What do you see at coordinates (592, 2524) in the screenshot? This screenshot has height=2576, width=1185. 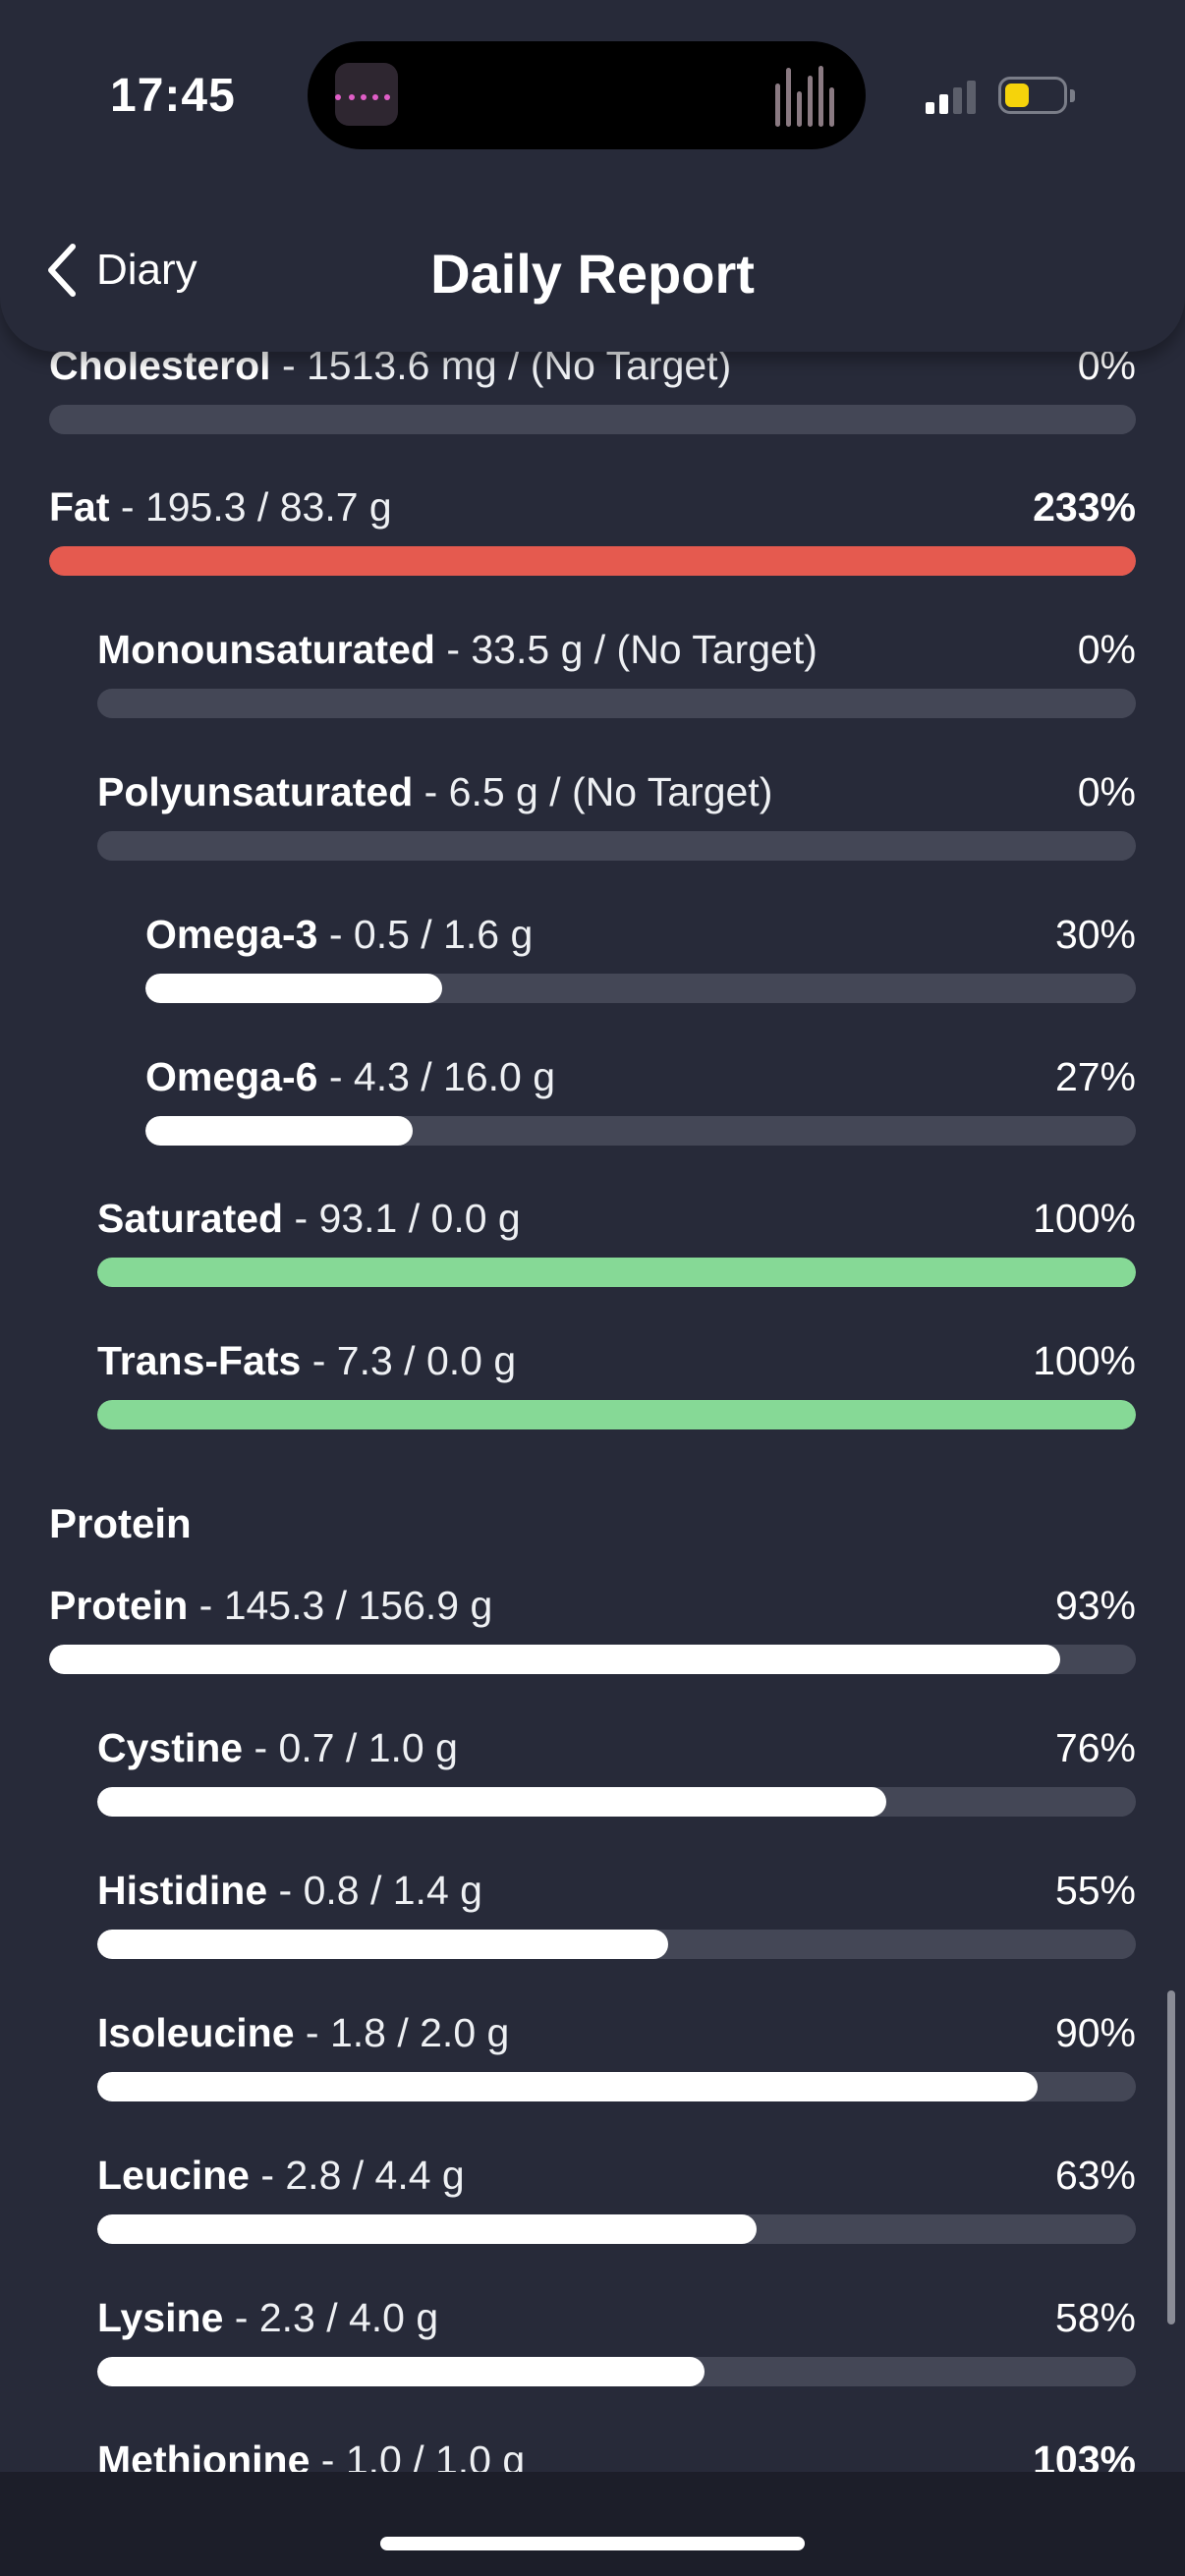 I see `home-bar-area` at bounding box center [592, 2524].